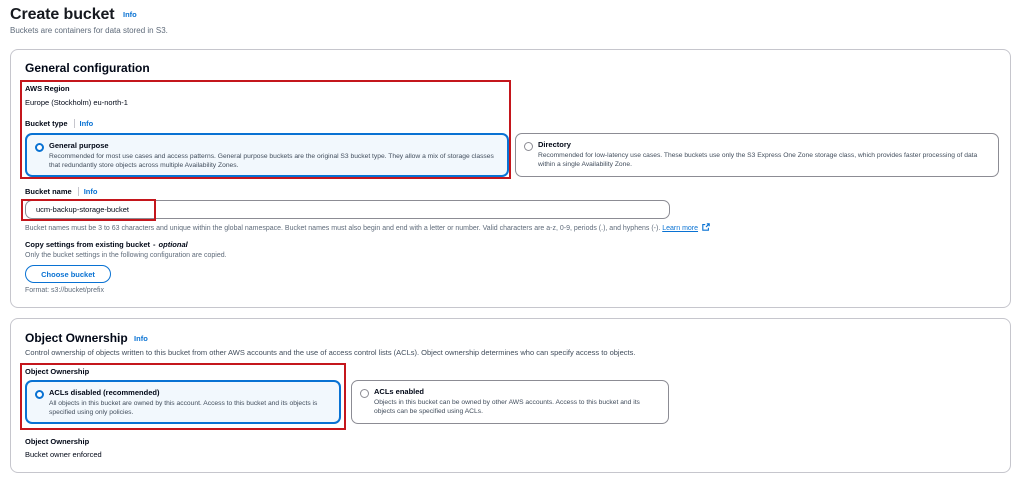  I want to click on object-ownership-heading: Object Ownership Info, so click(86, 338).